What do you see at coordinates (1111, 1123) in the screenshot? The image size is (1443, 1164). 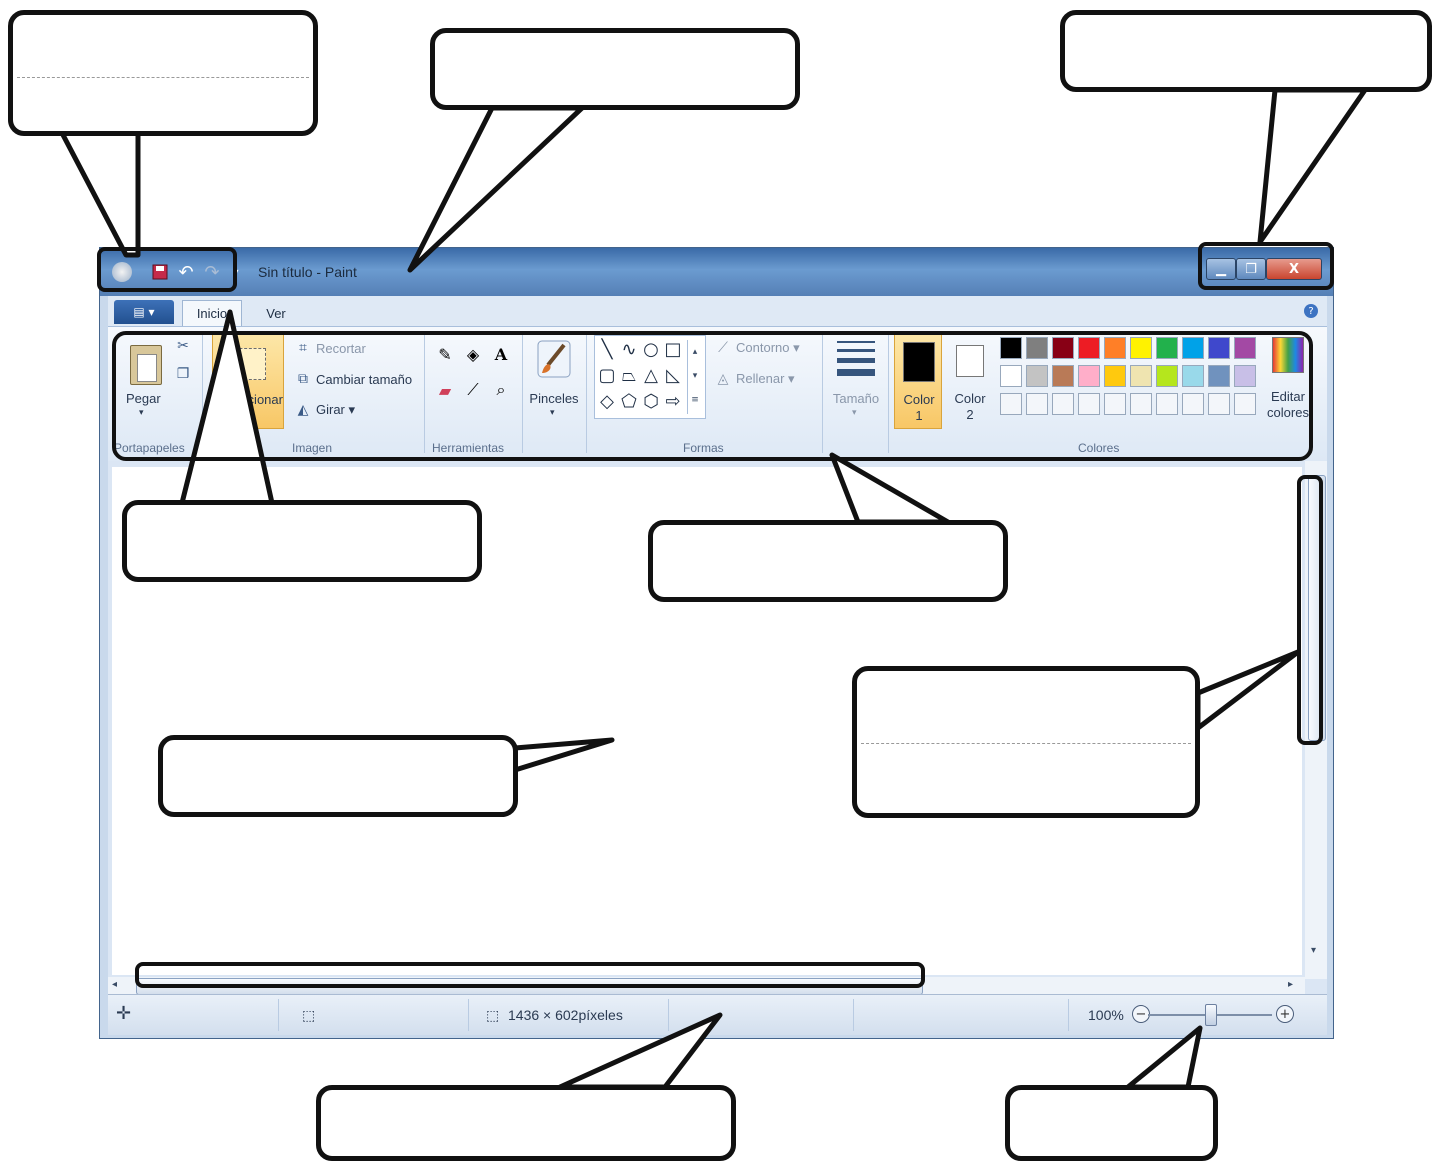 I see `callout-box-zoom` at bounding box center [1111, 1123].